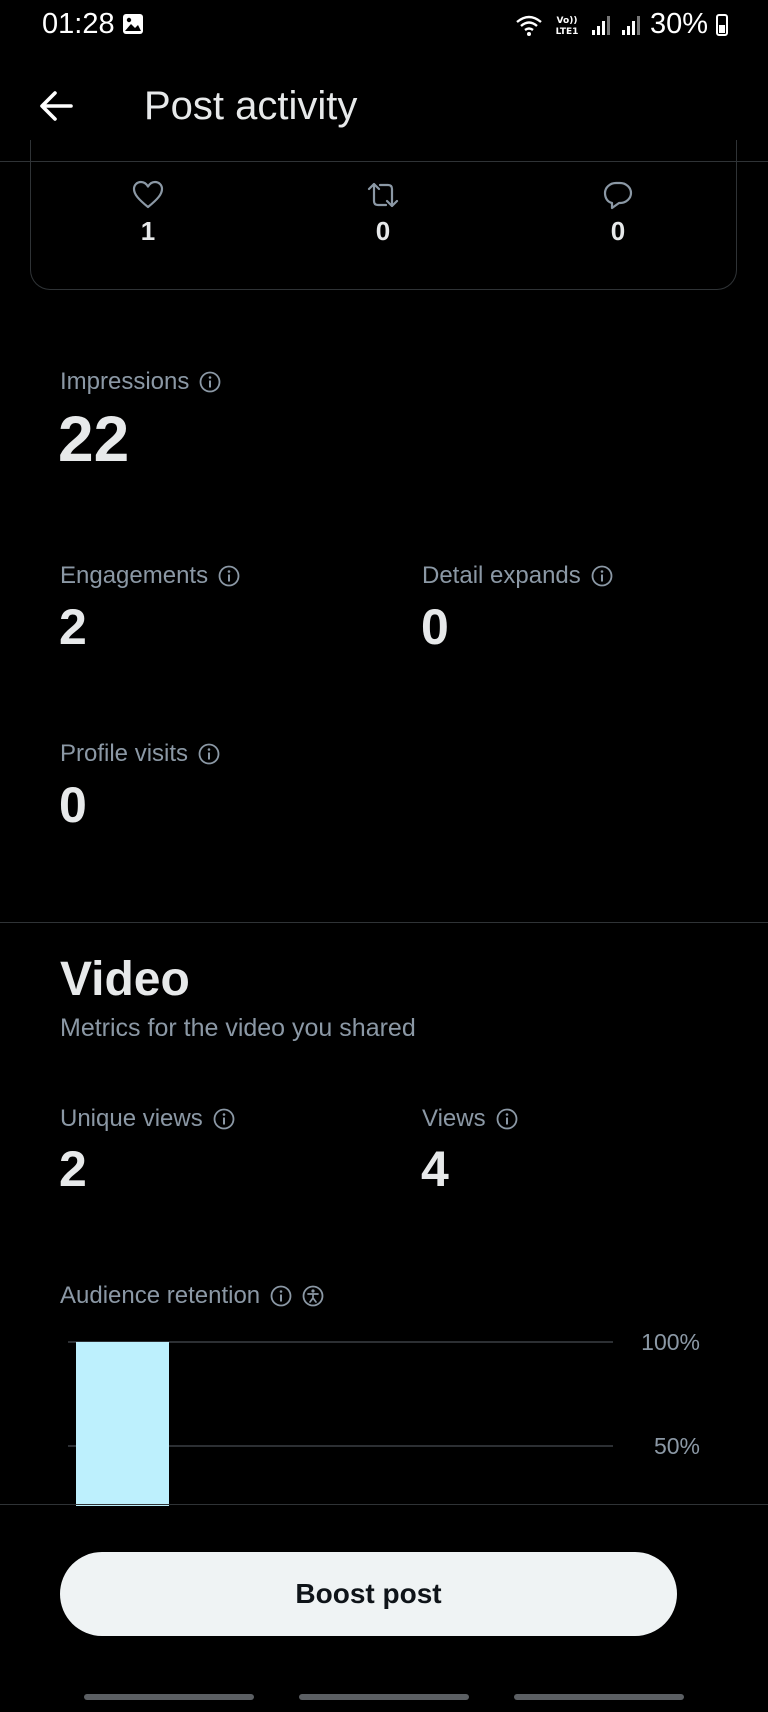 Image resolution: width=768 pixels, height=1712 pixels. I want to click on reply-icon, so click(618, 195).